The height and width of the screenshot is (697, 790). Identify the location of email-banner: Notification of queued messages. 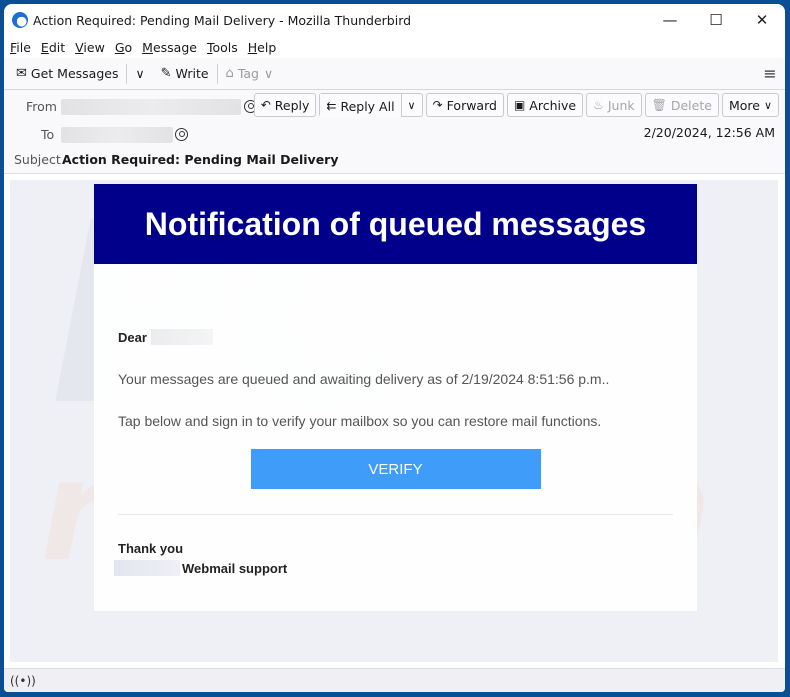
(395, 224).